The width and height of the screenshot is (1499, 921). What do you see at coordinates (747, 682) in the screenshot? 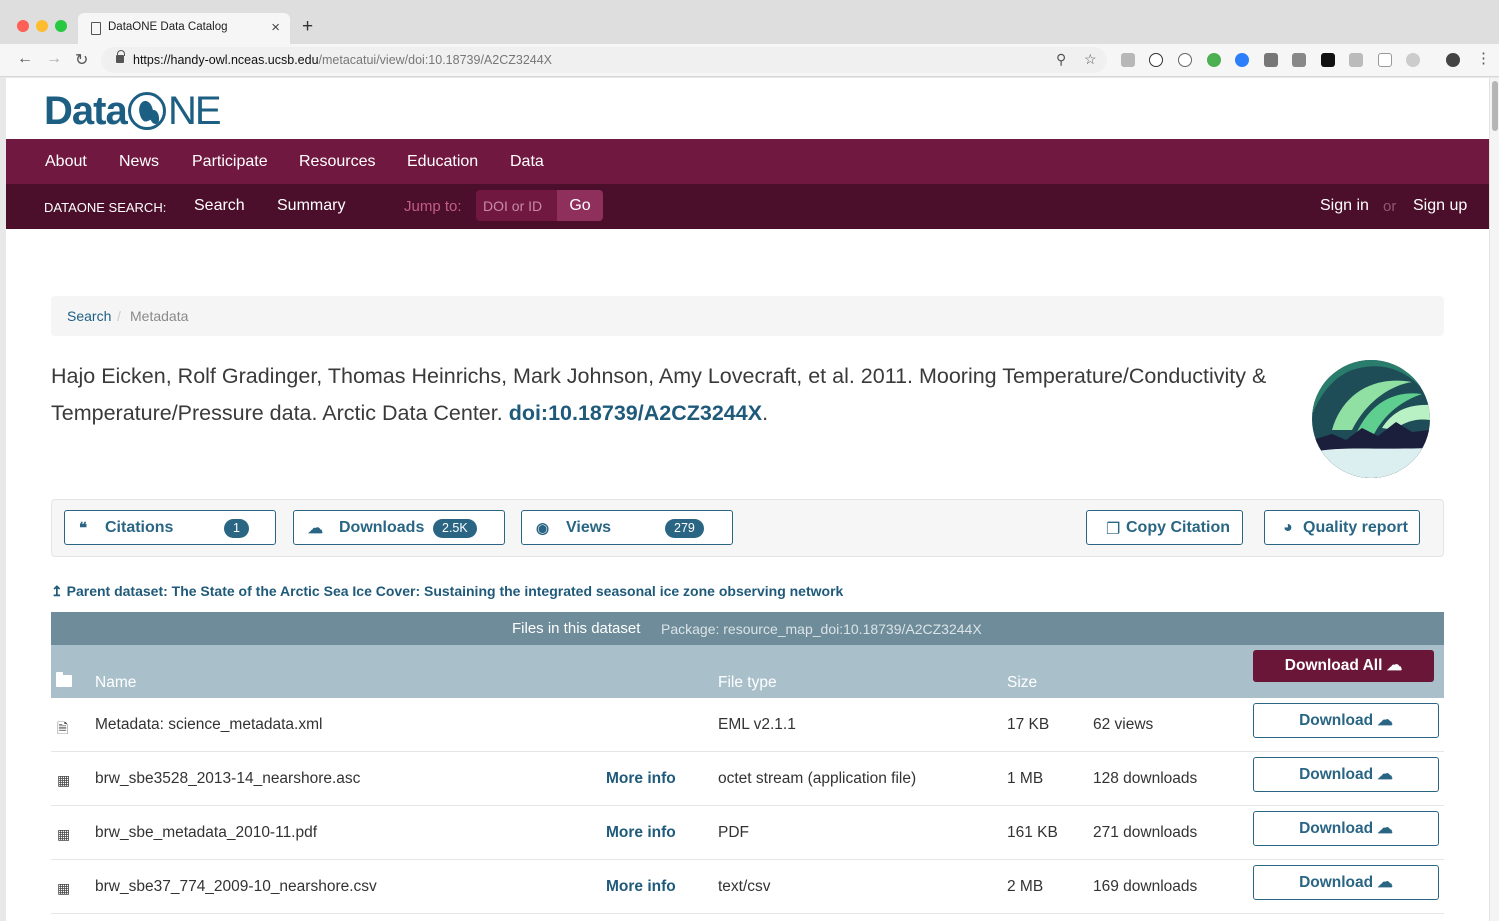
I see `column-file-type: File type` at bounding box center [747, 682].